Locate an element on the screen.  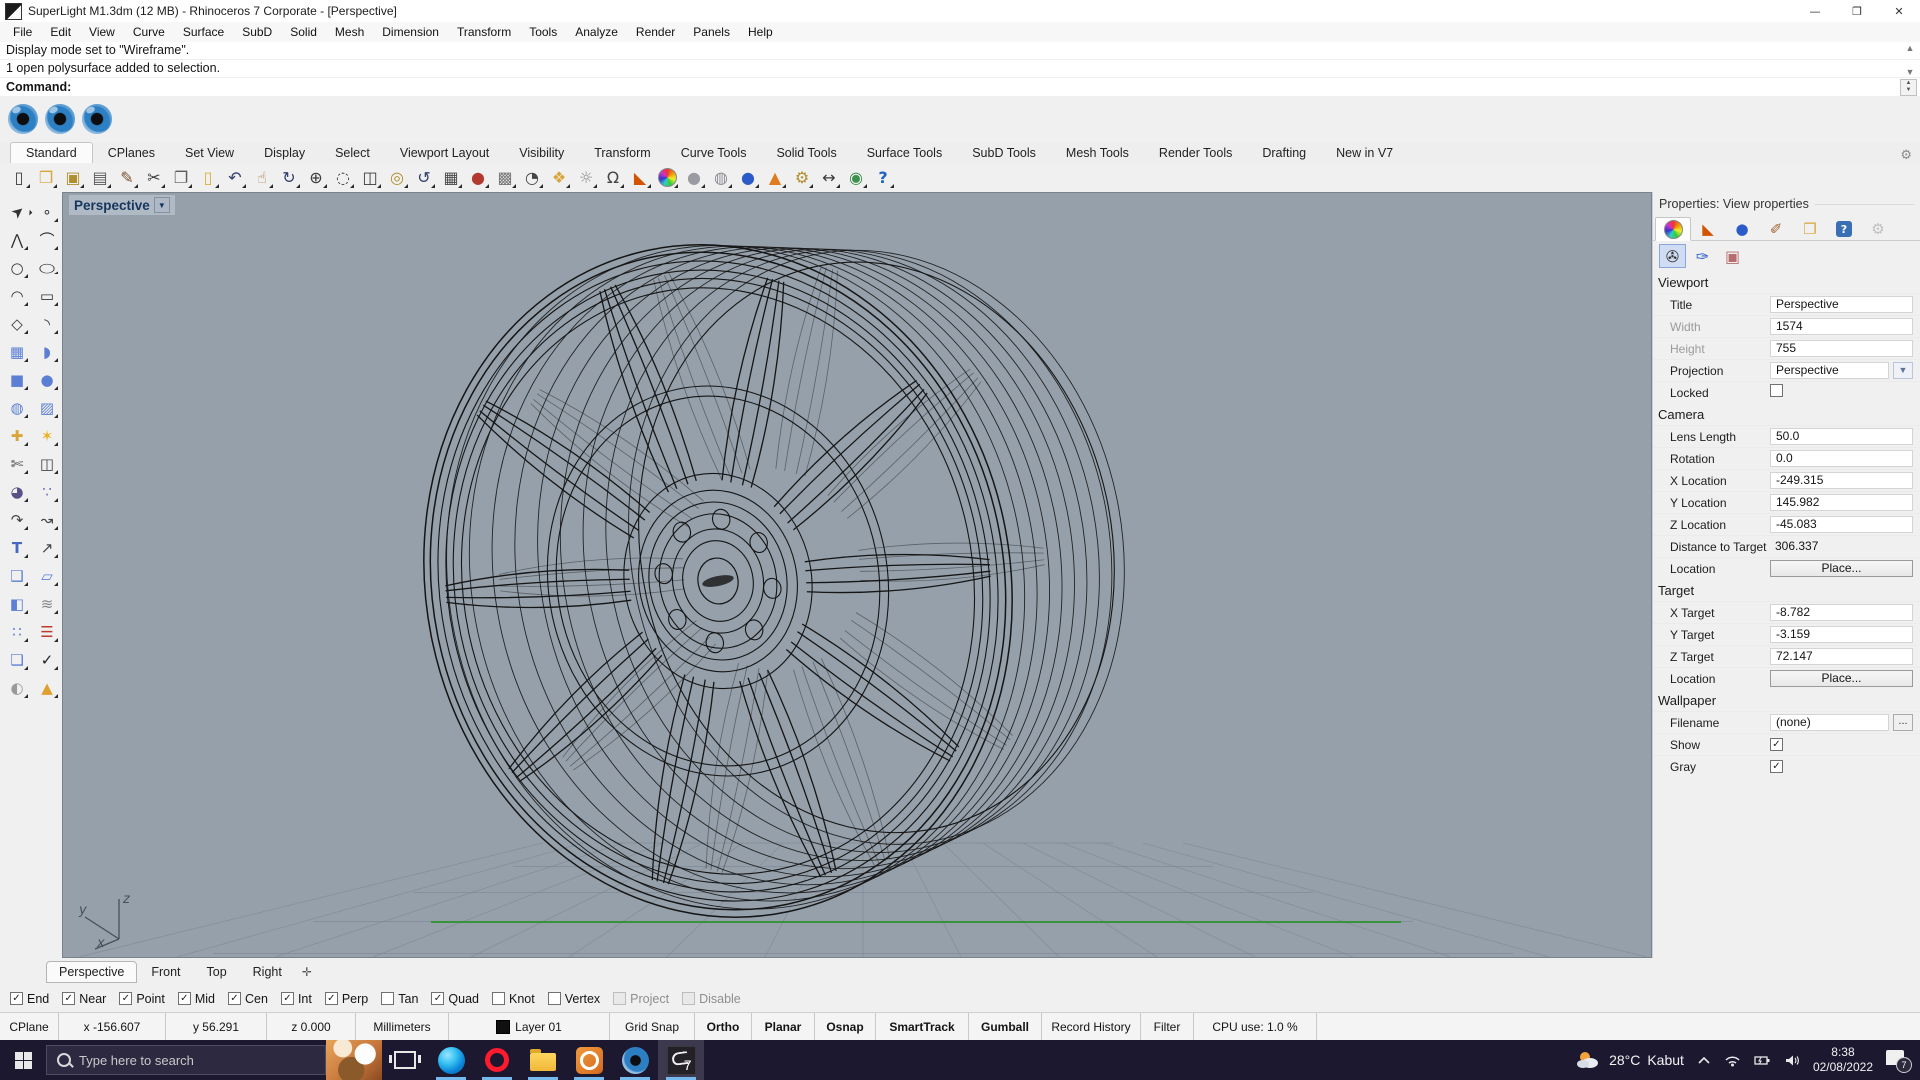
zoom-in-icon: ⊕ is located at coordinates (316, 177).